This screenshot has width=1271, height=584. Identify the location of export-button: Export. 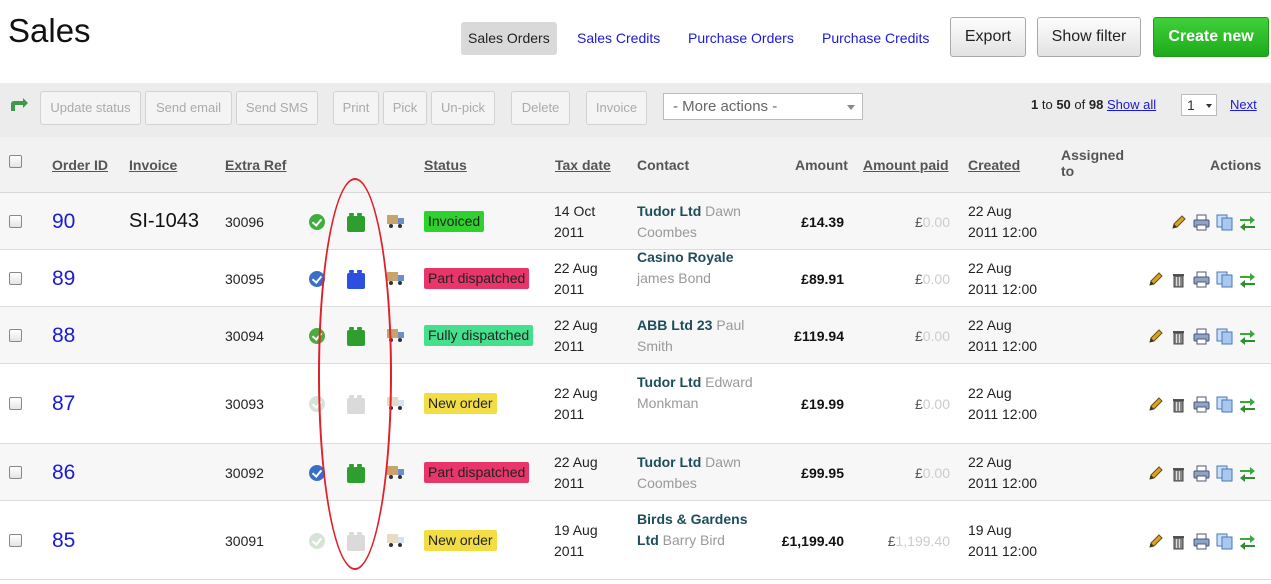
(988, 37).